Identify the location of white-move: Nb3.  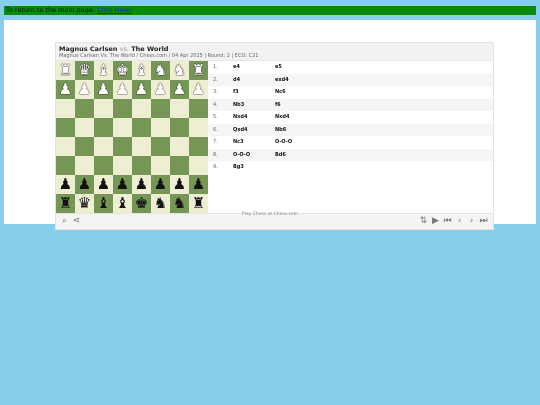
(238, 105).